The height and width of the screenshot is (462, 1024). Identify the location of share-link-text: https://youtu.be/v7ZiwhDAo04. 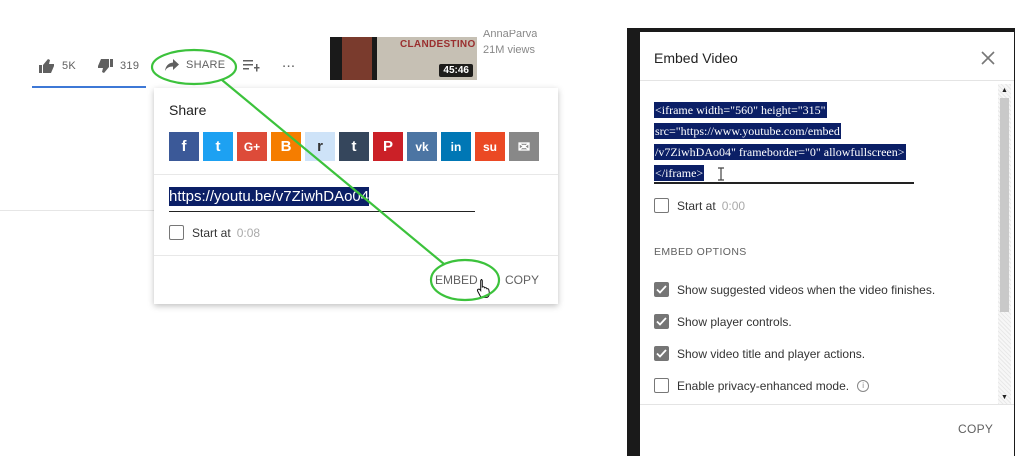
(269, 196).